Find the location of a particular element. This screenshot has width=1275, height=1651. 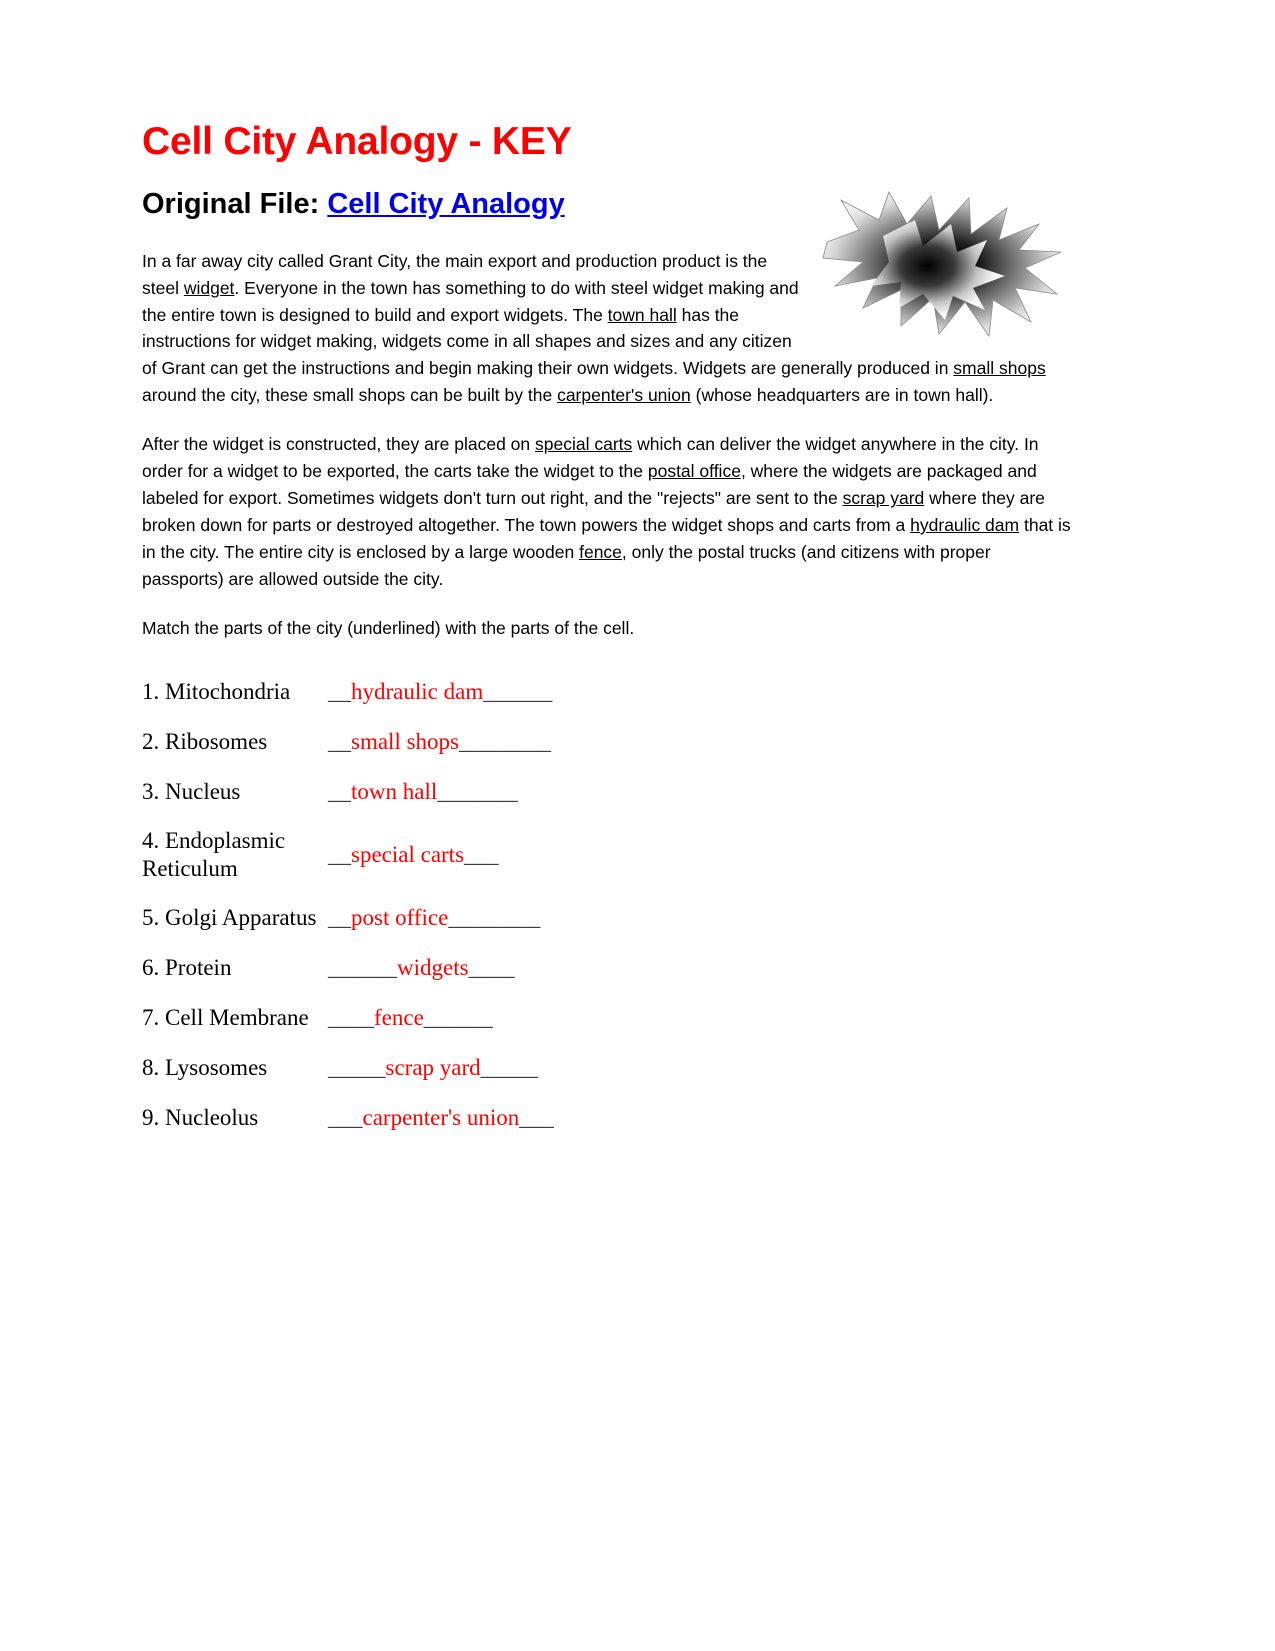

match-term-label: 3. Nucleus is located at coordinates (191, 792).